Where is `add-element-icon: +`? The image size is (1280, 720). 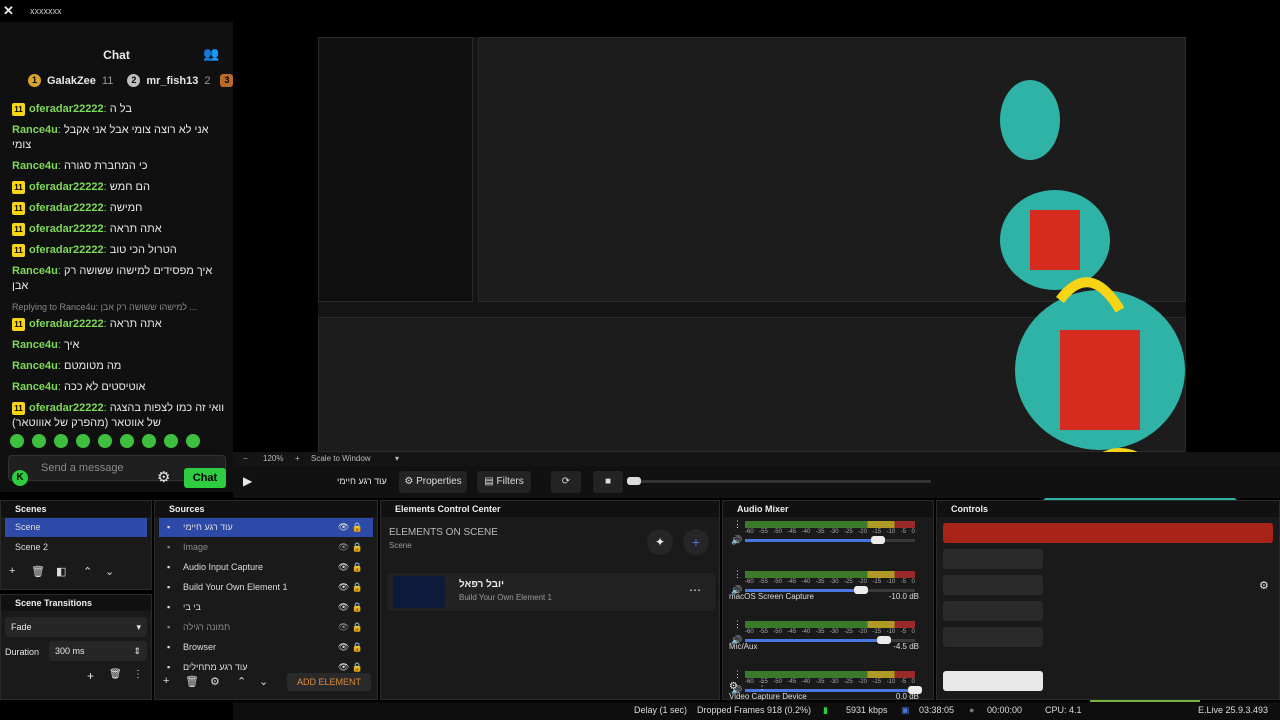 add-element-icon: + is located at coordinates (696, 542).